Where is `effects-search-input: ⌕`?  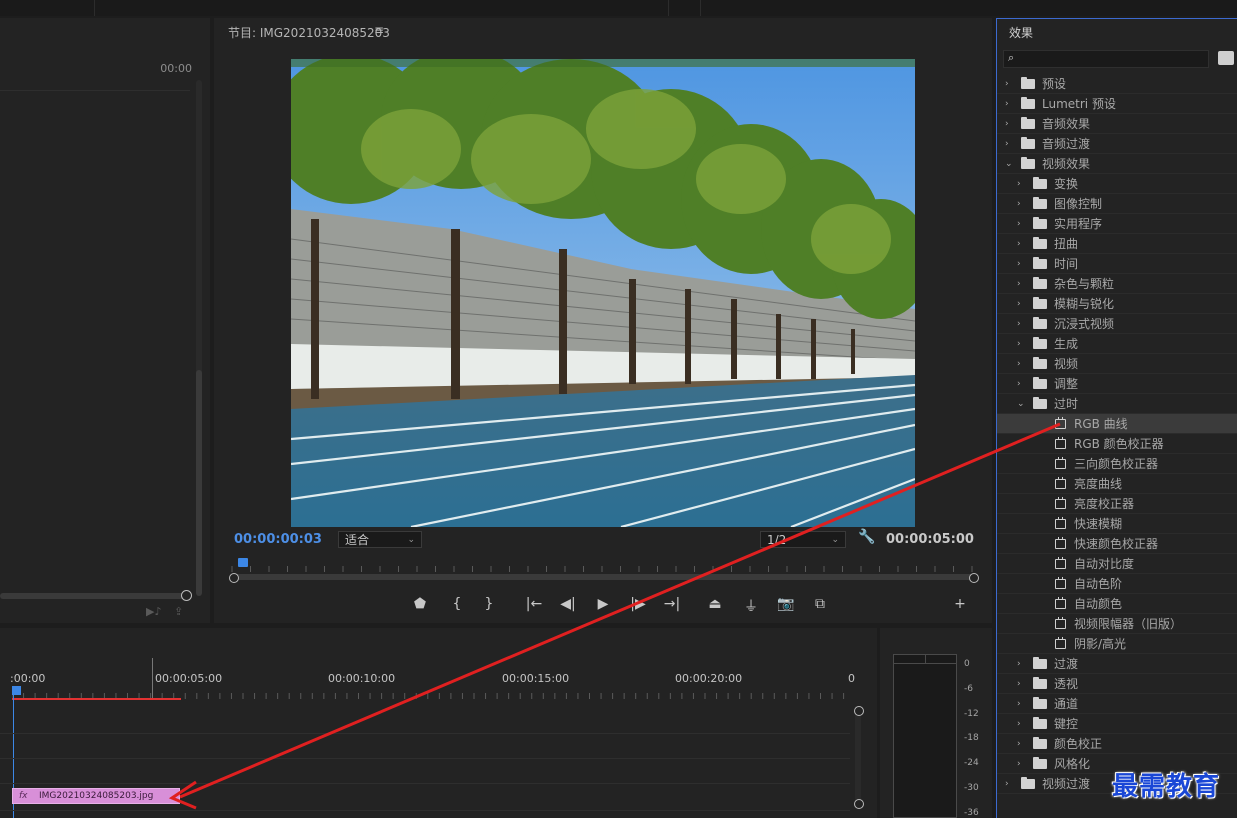 effects-search-input: ⌕ is located at coordinates (1106, 59).